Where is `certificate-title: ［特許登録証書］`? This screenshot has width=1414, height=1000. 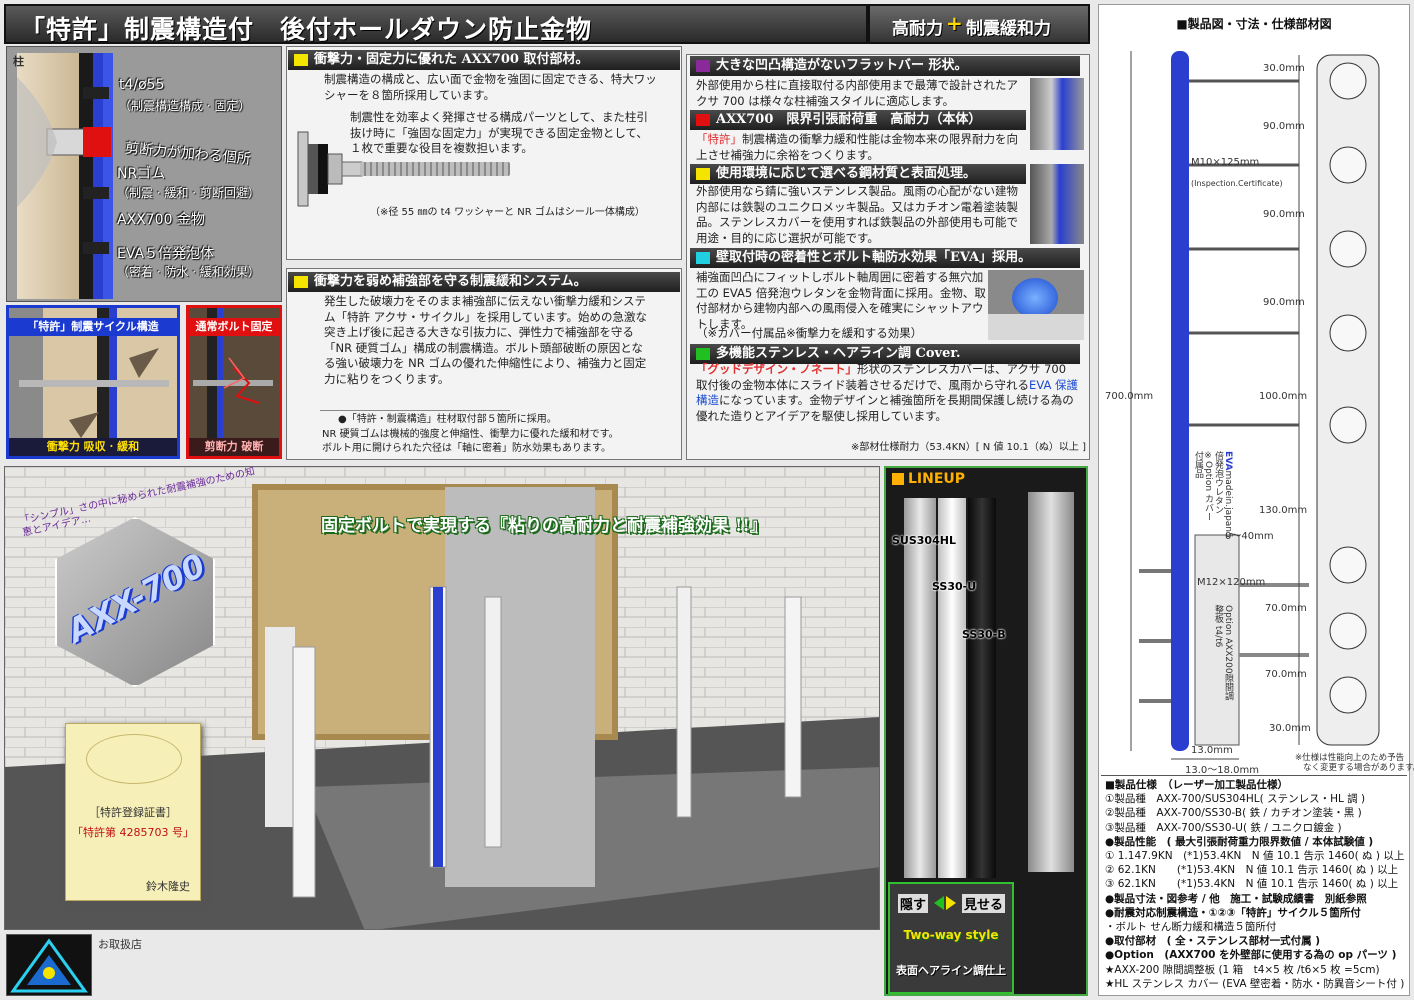 certificate-title: ［特許登録証書］ is located at coordinates (133, 812).